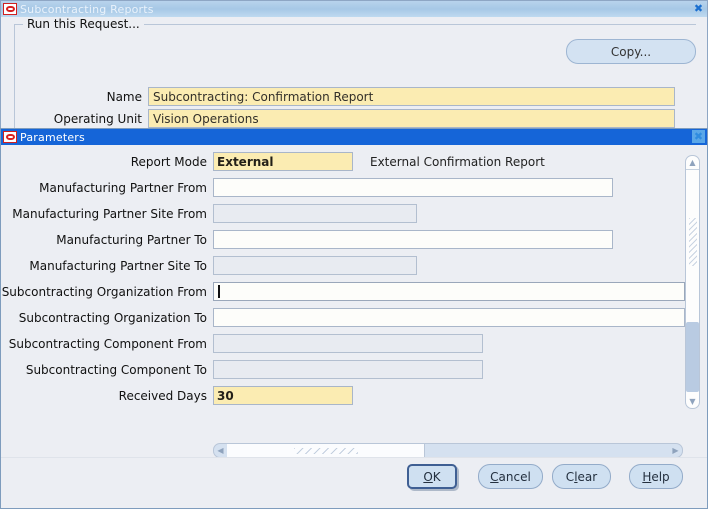 This screenshot has height=509, width=708. What do you see at coordinates (354, 137) in the screenshot?
I see `parameters-titlebar: Parameters ✖` at bounding box center [354, 137].